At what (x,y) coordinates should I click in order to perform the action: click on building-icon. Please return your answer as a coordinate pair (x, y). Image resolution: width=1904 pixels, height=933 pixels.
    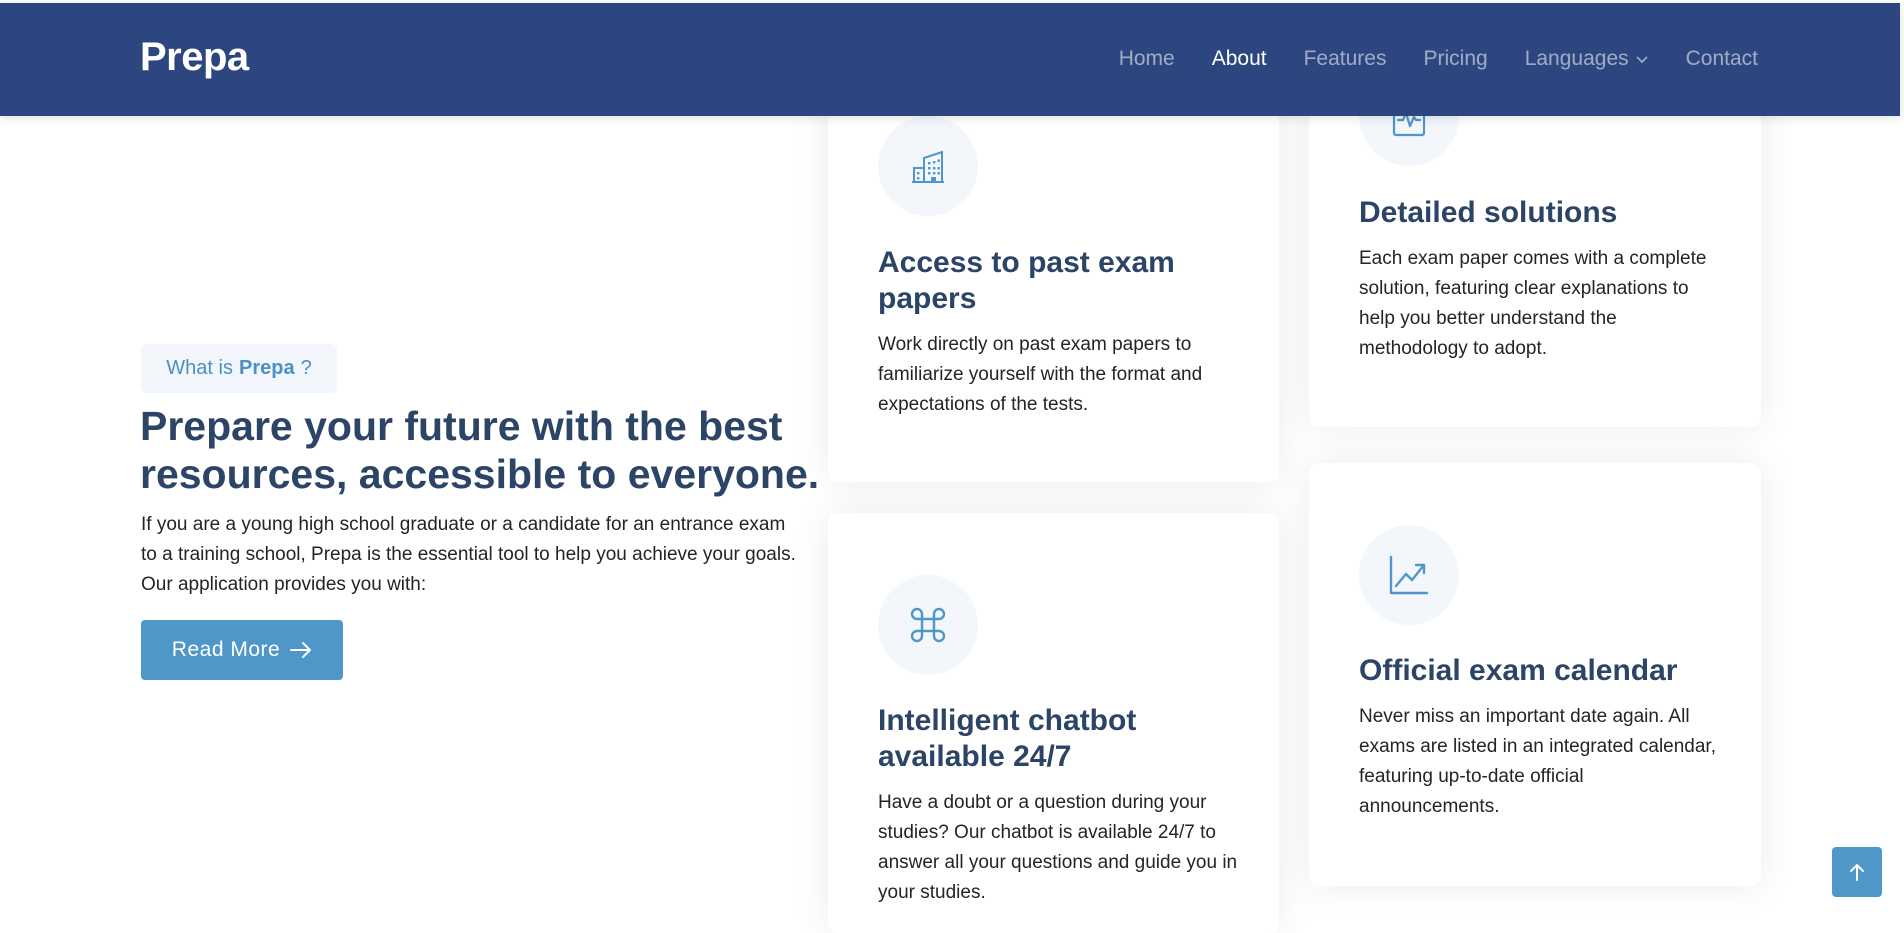
    Looking at the image, I should click on (928, 166).